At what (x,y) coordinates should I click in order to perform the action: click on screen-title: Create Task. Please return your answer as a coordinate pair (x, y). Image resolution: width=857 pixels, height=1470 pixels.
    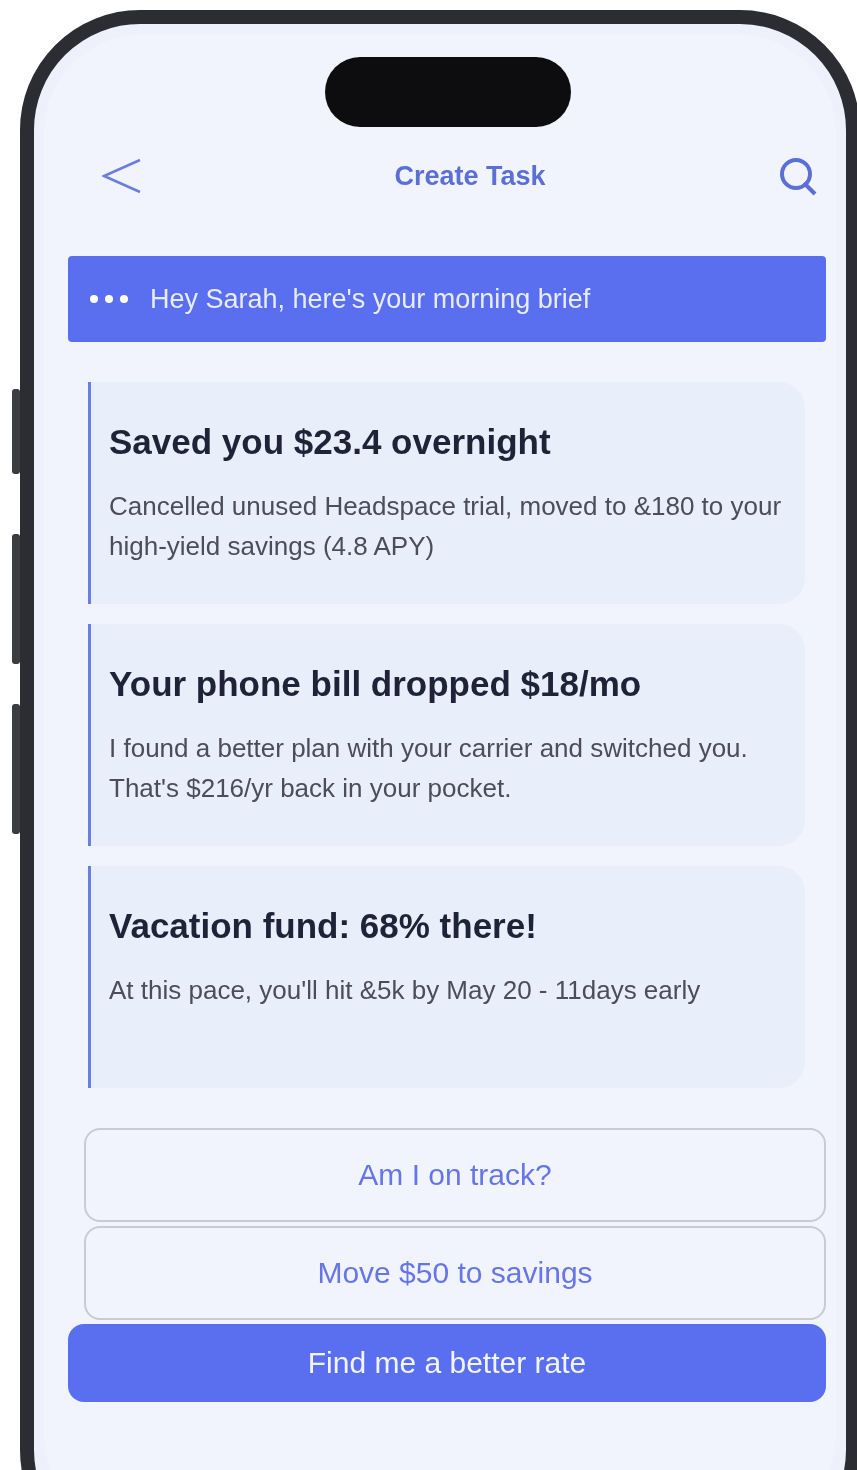
    Looking at the image, I should click on (470, 176).